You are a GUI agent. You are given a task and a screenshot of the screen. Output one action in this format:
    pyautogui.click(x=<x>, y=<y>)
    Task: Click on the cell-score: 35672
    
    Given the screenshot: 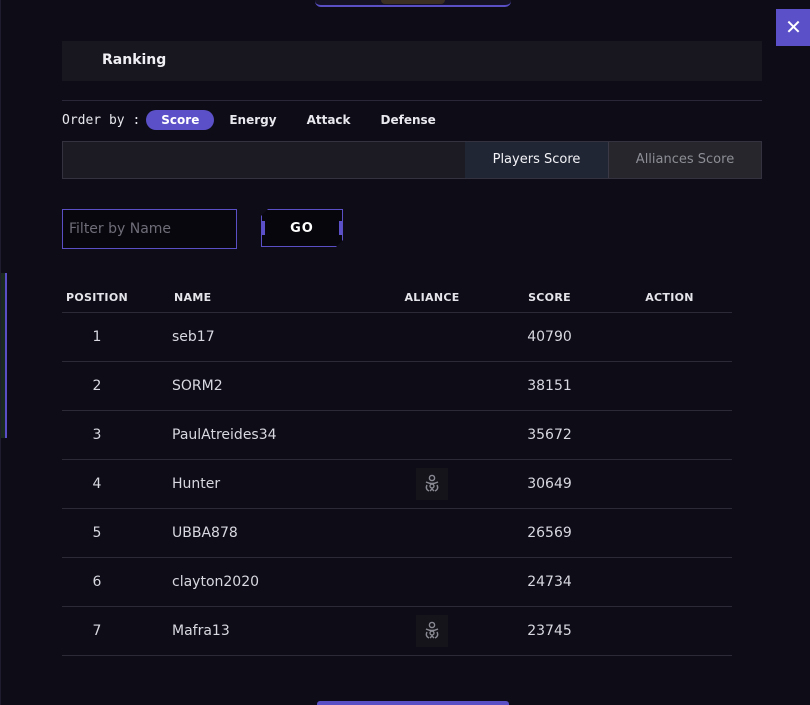 What is the action you would take?
    pyautogui.click(x=549, y=435)
    